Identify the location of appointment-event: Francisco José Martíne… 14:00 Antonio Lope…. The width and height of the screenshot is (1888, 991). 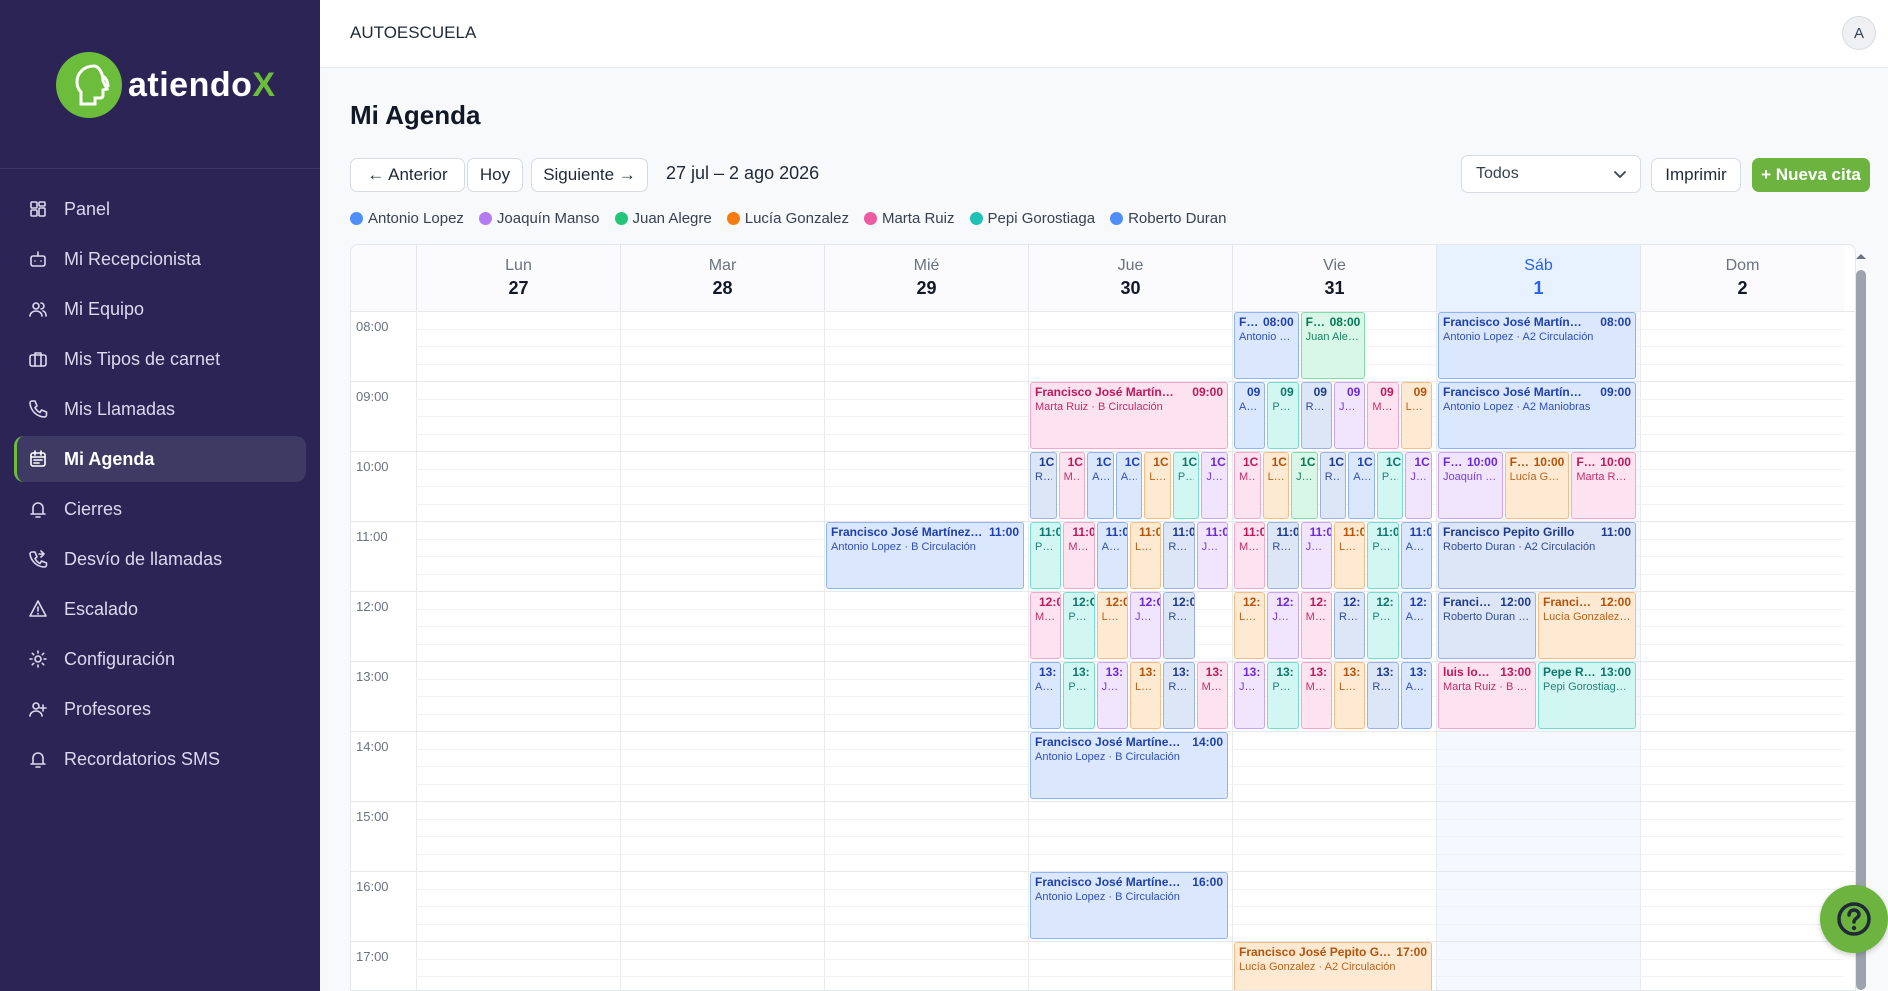
(1129, 765).